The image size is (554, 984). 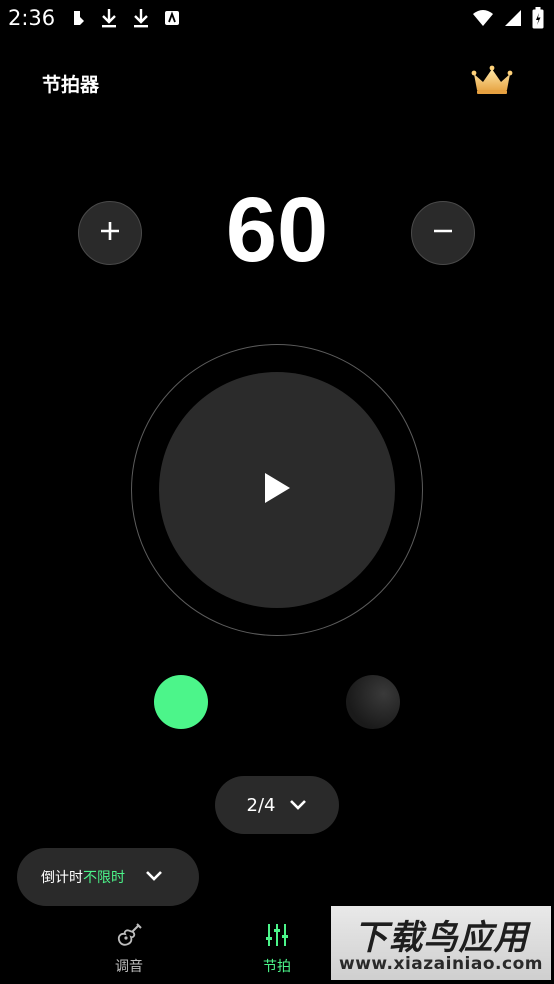 I want to click on tab-tuner: 调音, so click(x=129, y=949).